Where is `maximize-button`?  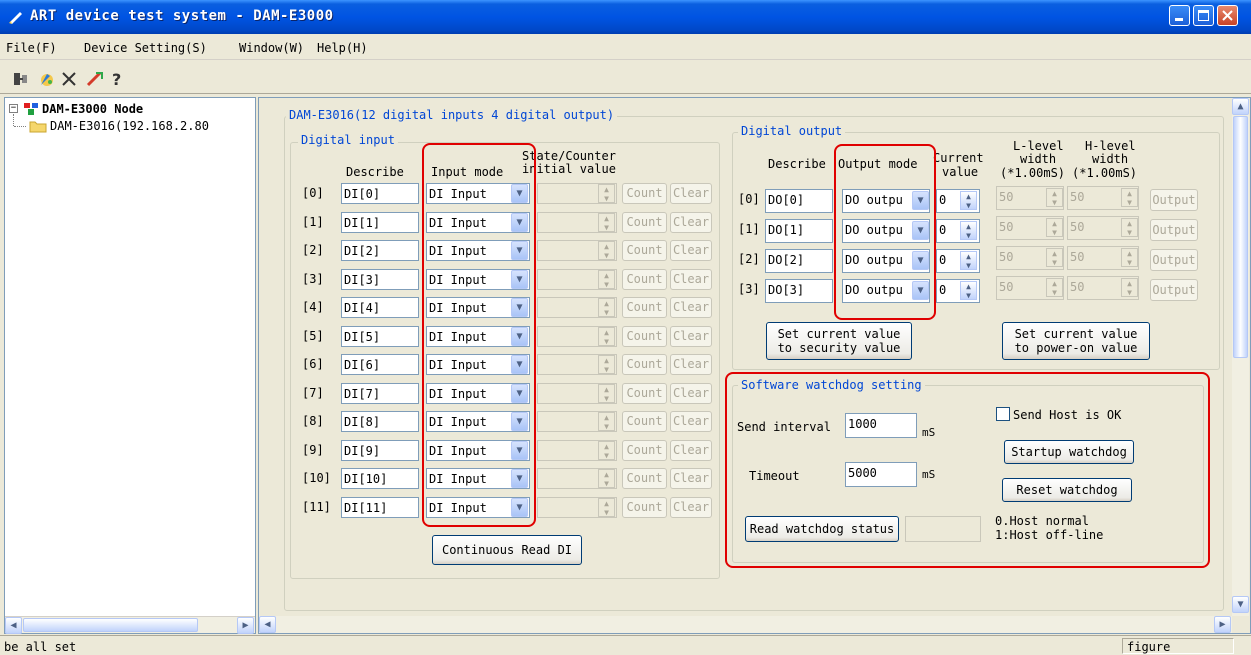 maximize-button is located at coordinates (1203, 15).